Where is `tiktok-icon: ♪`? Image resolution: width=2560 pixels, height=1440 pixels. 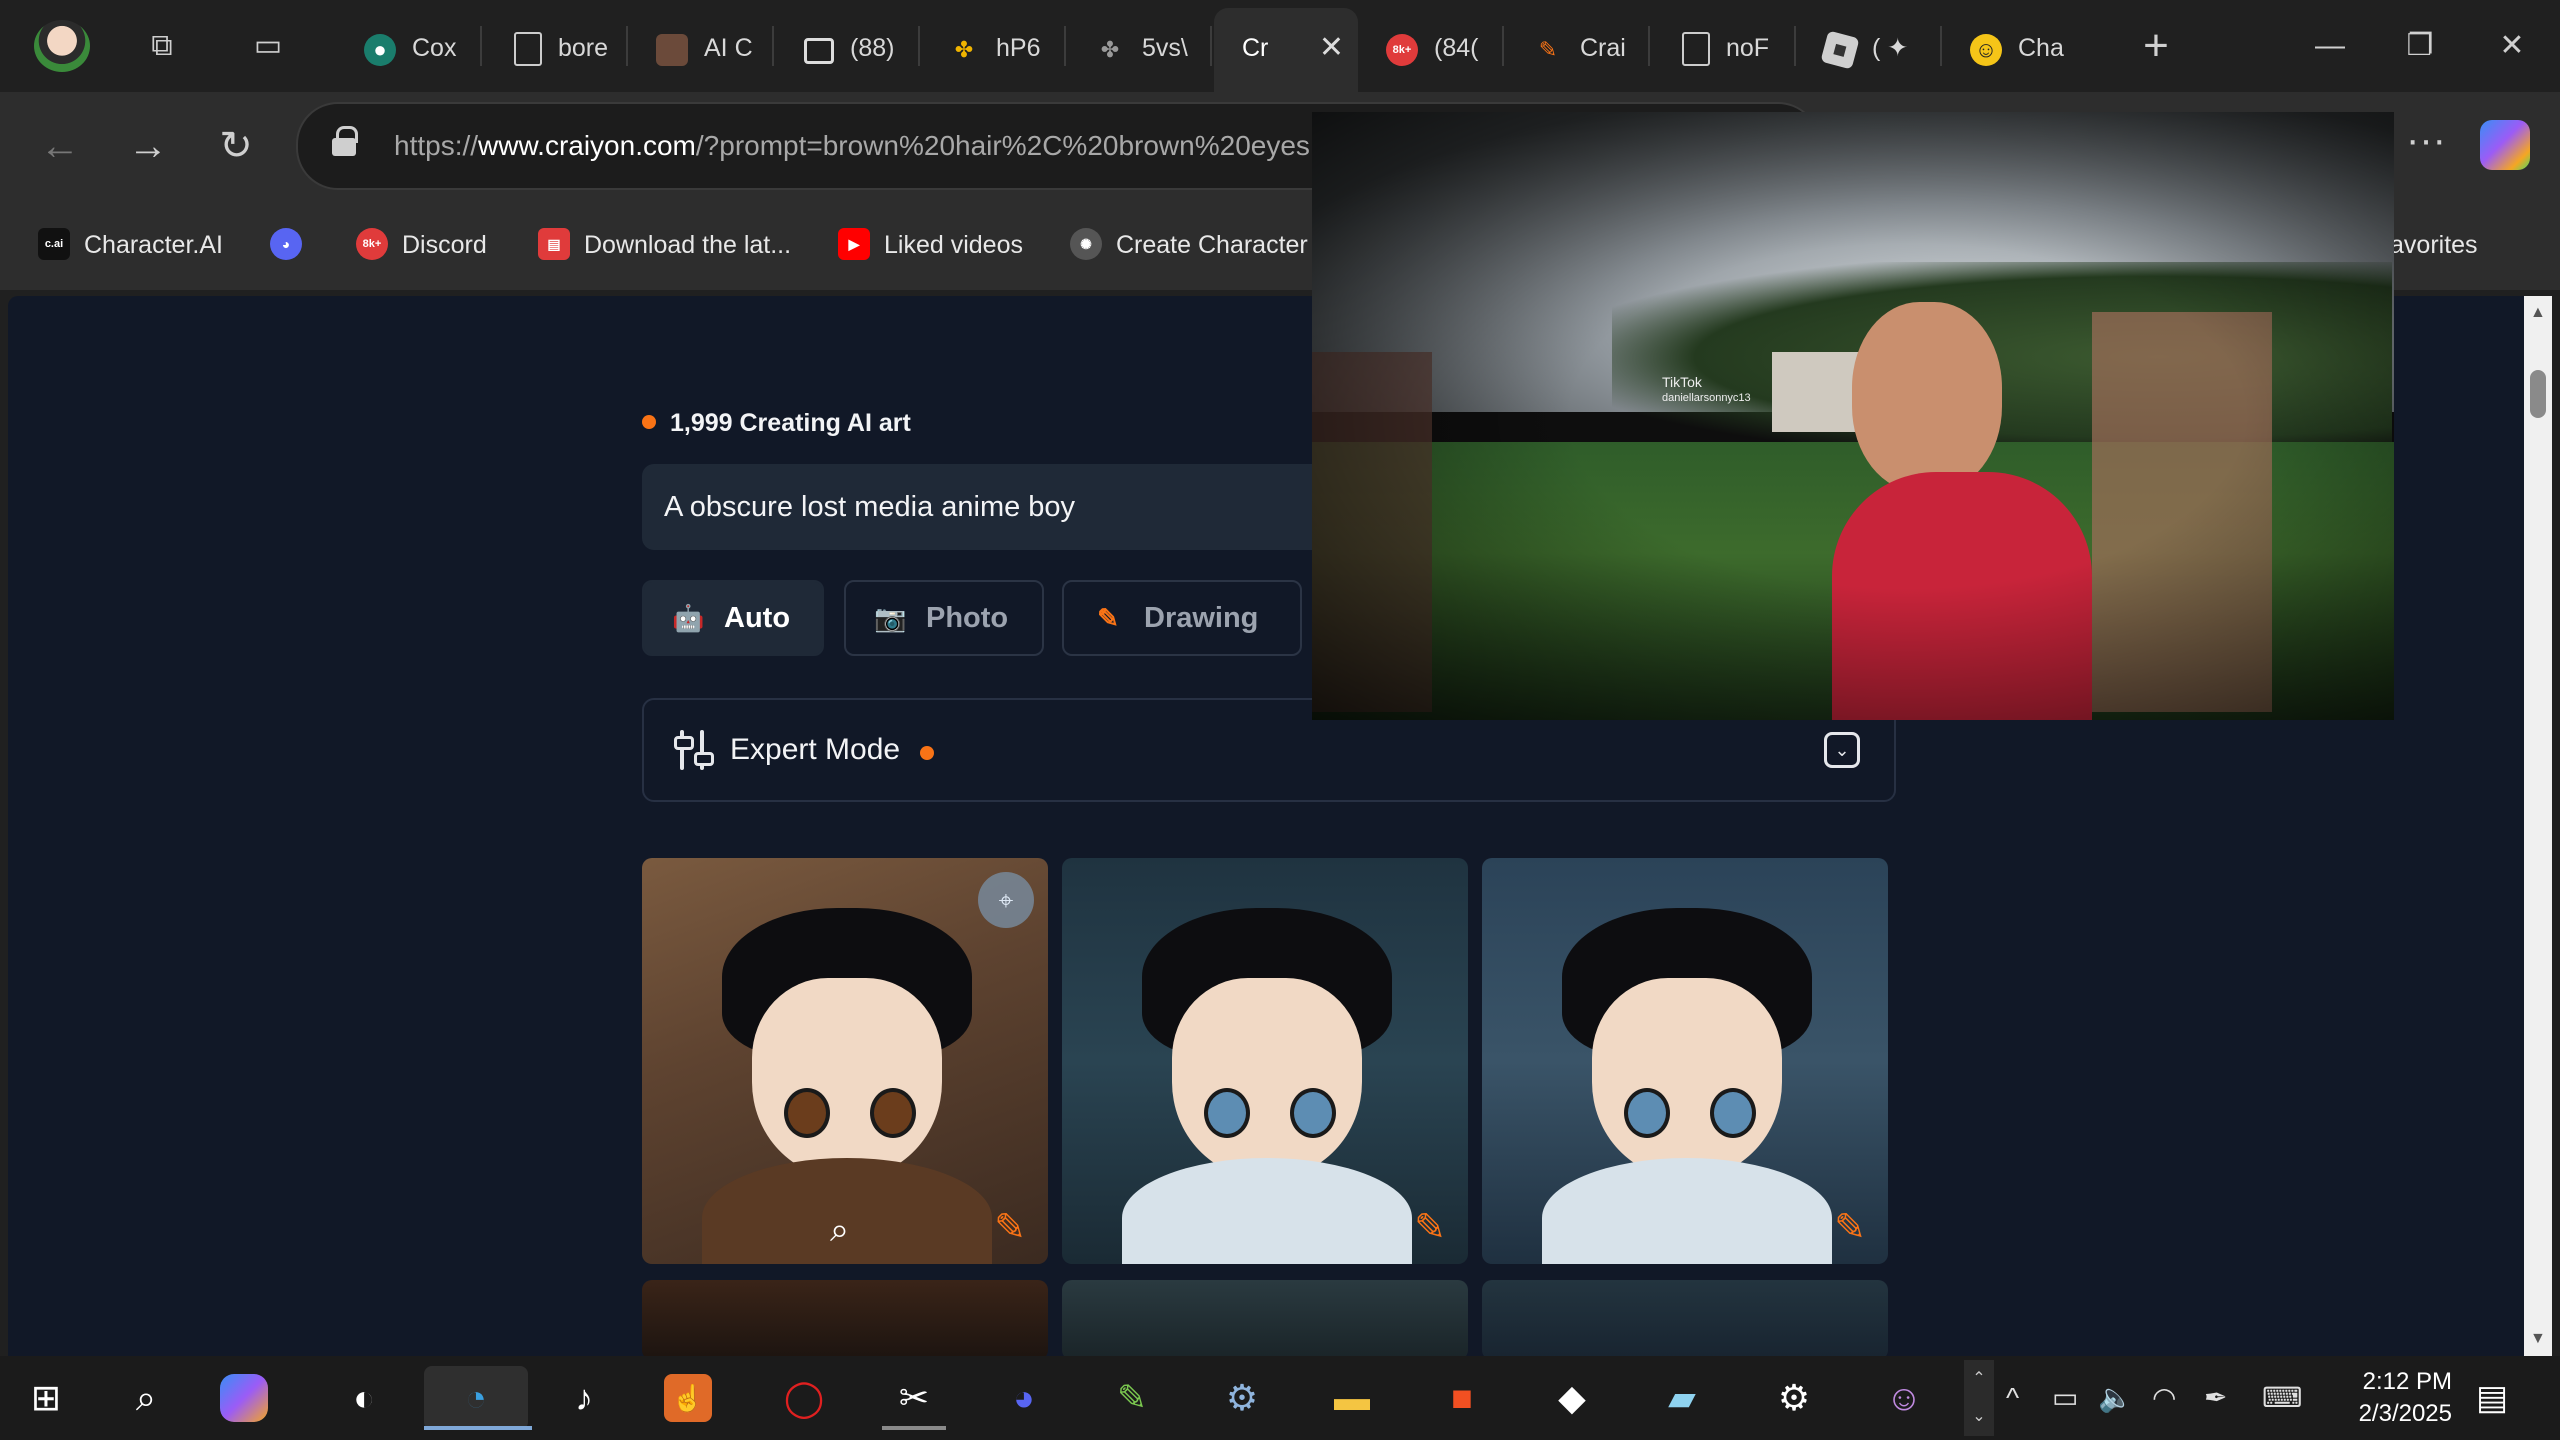
tiktok-icon: ♪ is located at coordinates (584, 1398).